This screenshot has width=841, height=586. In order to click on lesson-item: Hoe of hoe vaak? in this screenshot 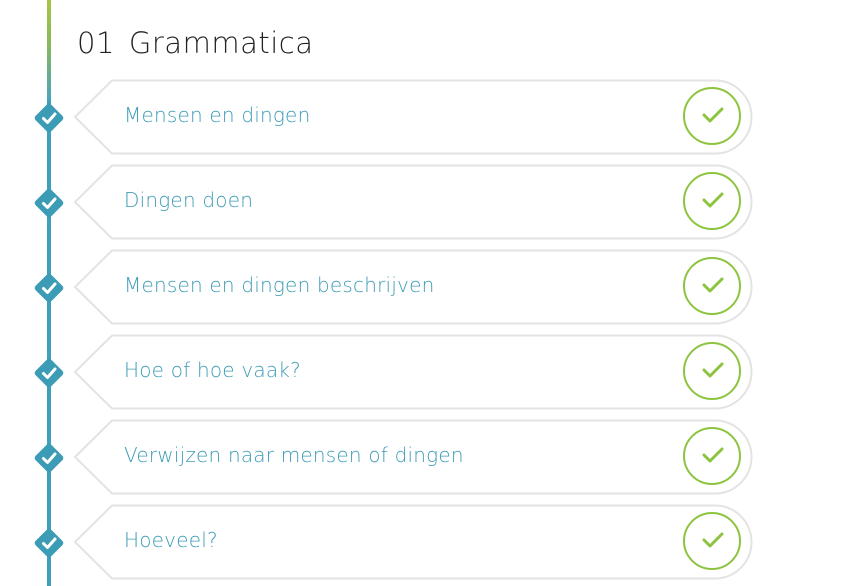, I will do `click(420, 372)`.